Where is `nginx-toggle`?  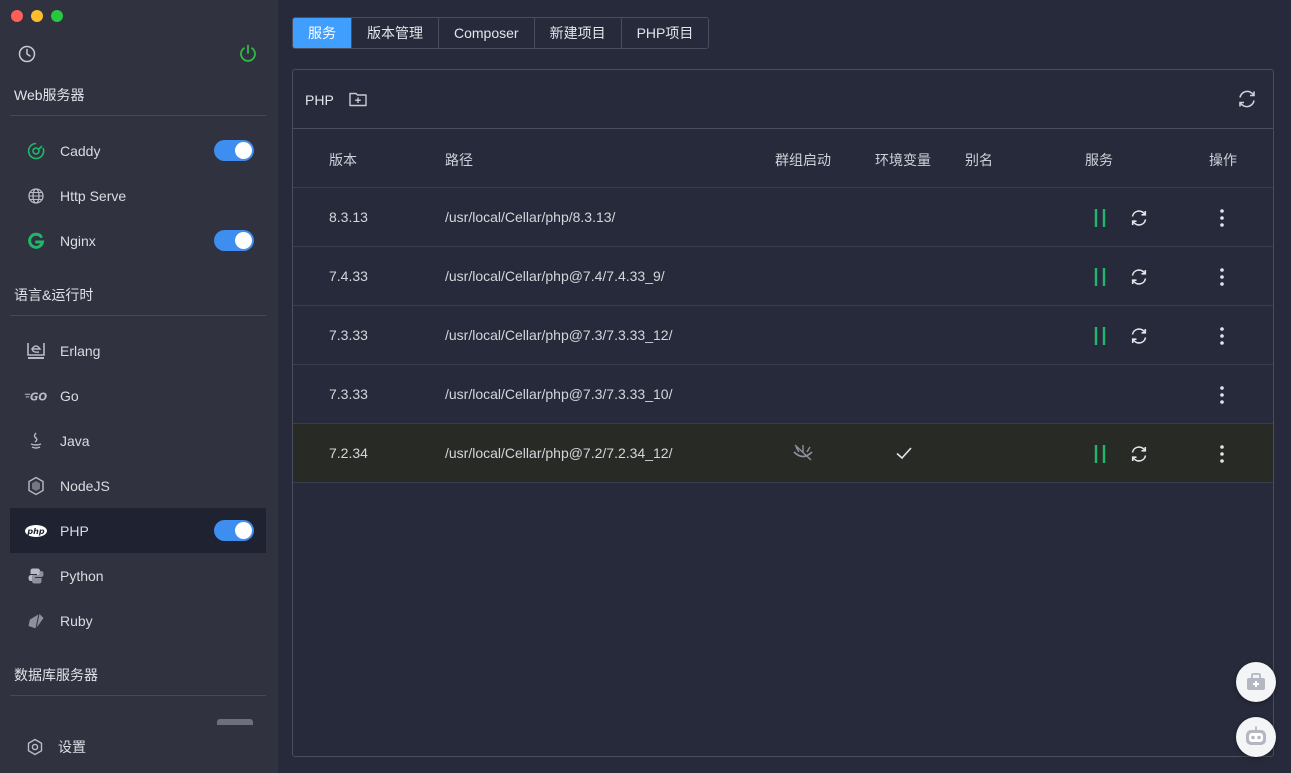
nginx-toggle is located at coordinates (234, 240).